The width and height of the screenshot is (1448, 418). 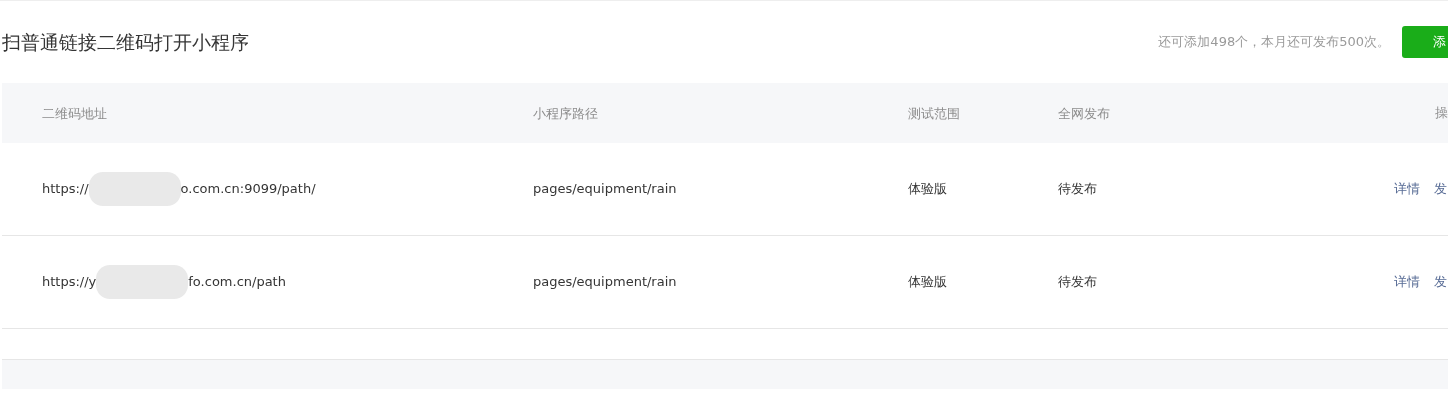 I want to click on table-cell-text: https://y, so click(x=69, y=282).